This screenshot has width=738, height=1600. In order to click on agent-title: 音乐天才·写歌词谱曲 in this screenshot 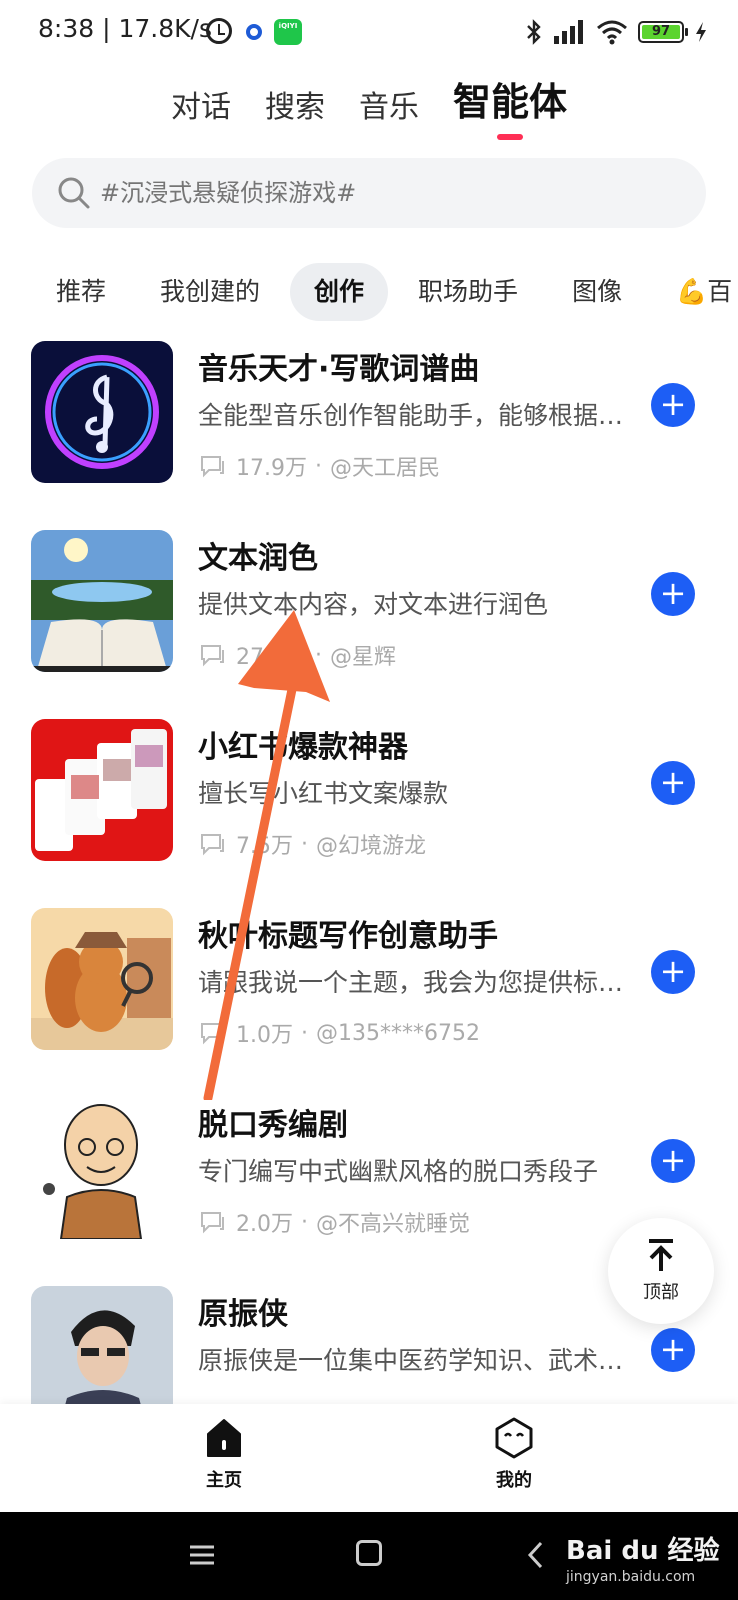, I will do `click(339, 369)`.